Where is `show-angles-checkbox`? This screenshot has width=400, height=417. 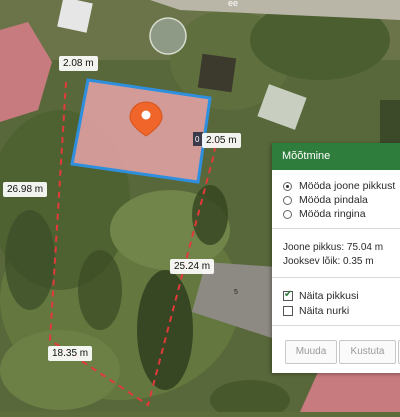 show-angles-checkbox is located at coordinates (288, 310).